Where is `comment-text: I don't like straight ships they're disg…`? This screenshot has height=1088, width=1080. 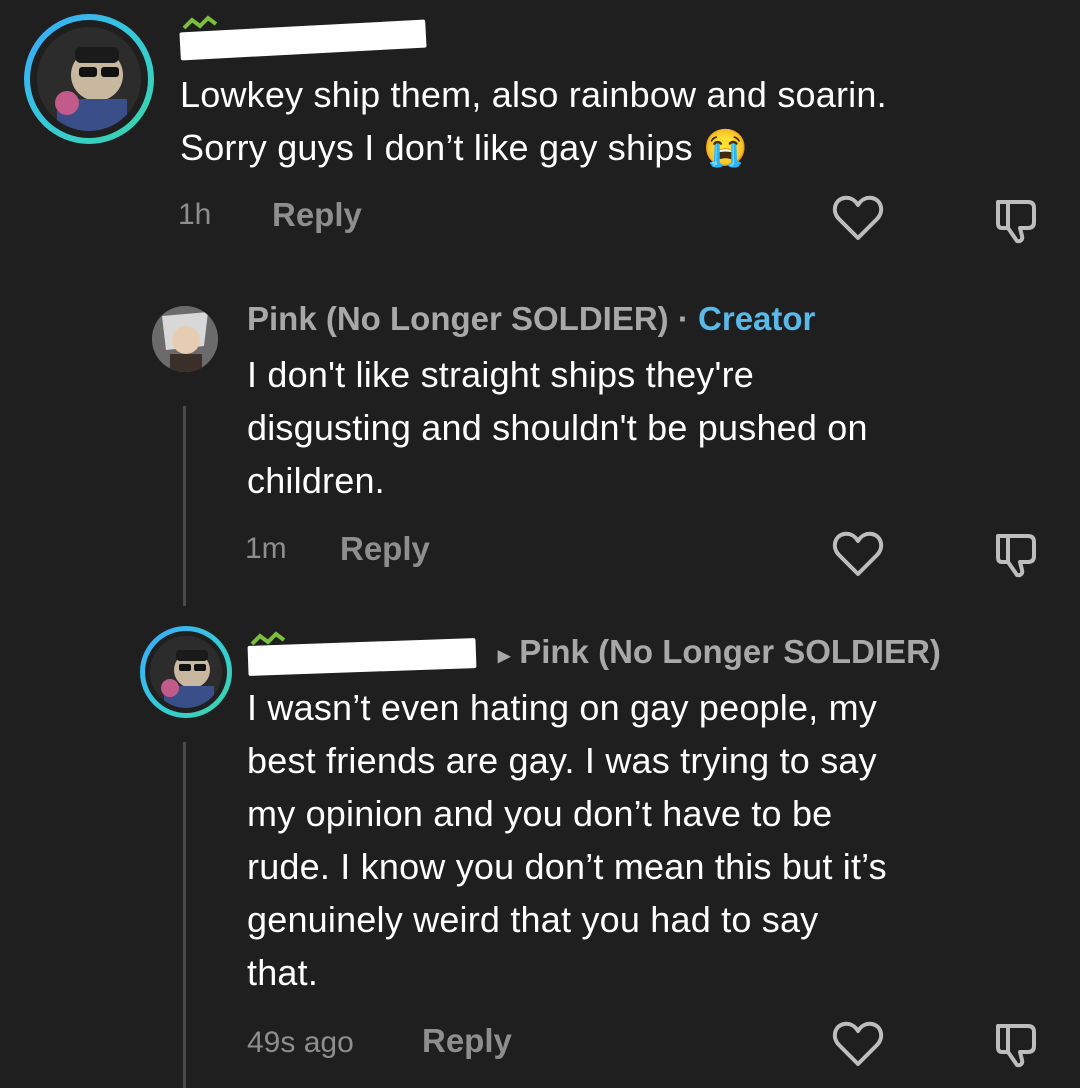
comment-text: I don't like straight ships they're disg… is located at coordinates (557, 427).